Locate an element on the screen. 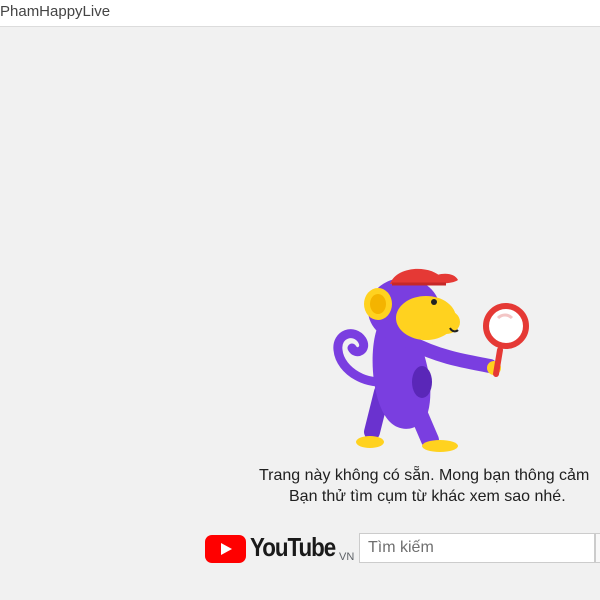  country-code: VN is located at coordinates (347, 557).